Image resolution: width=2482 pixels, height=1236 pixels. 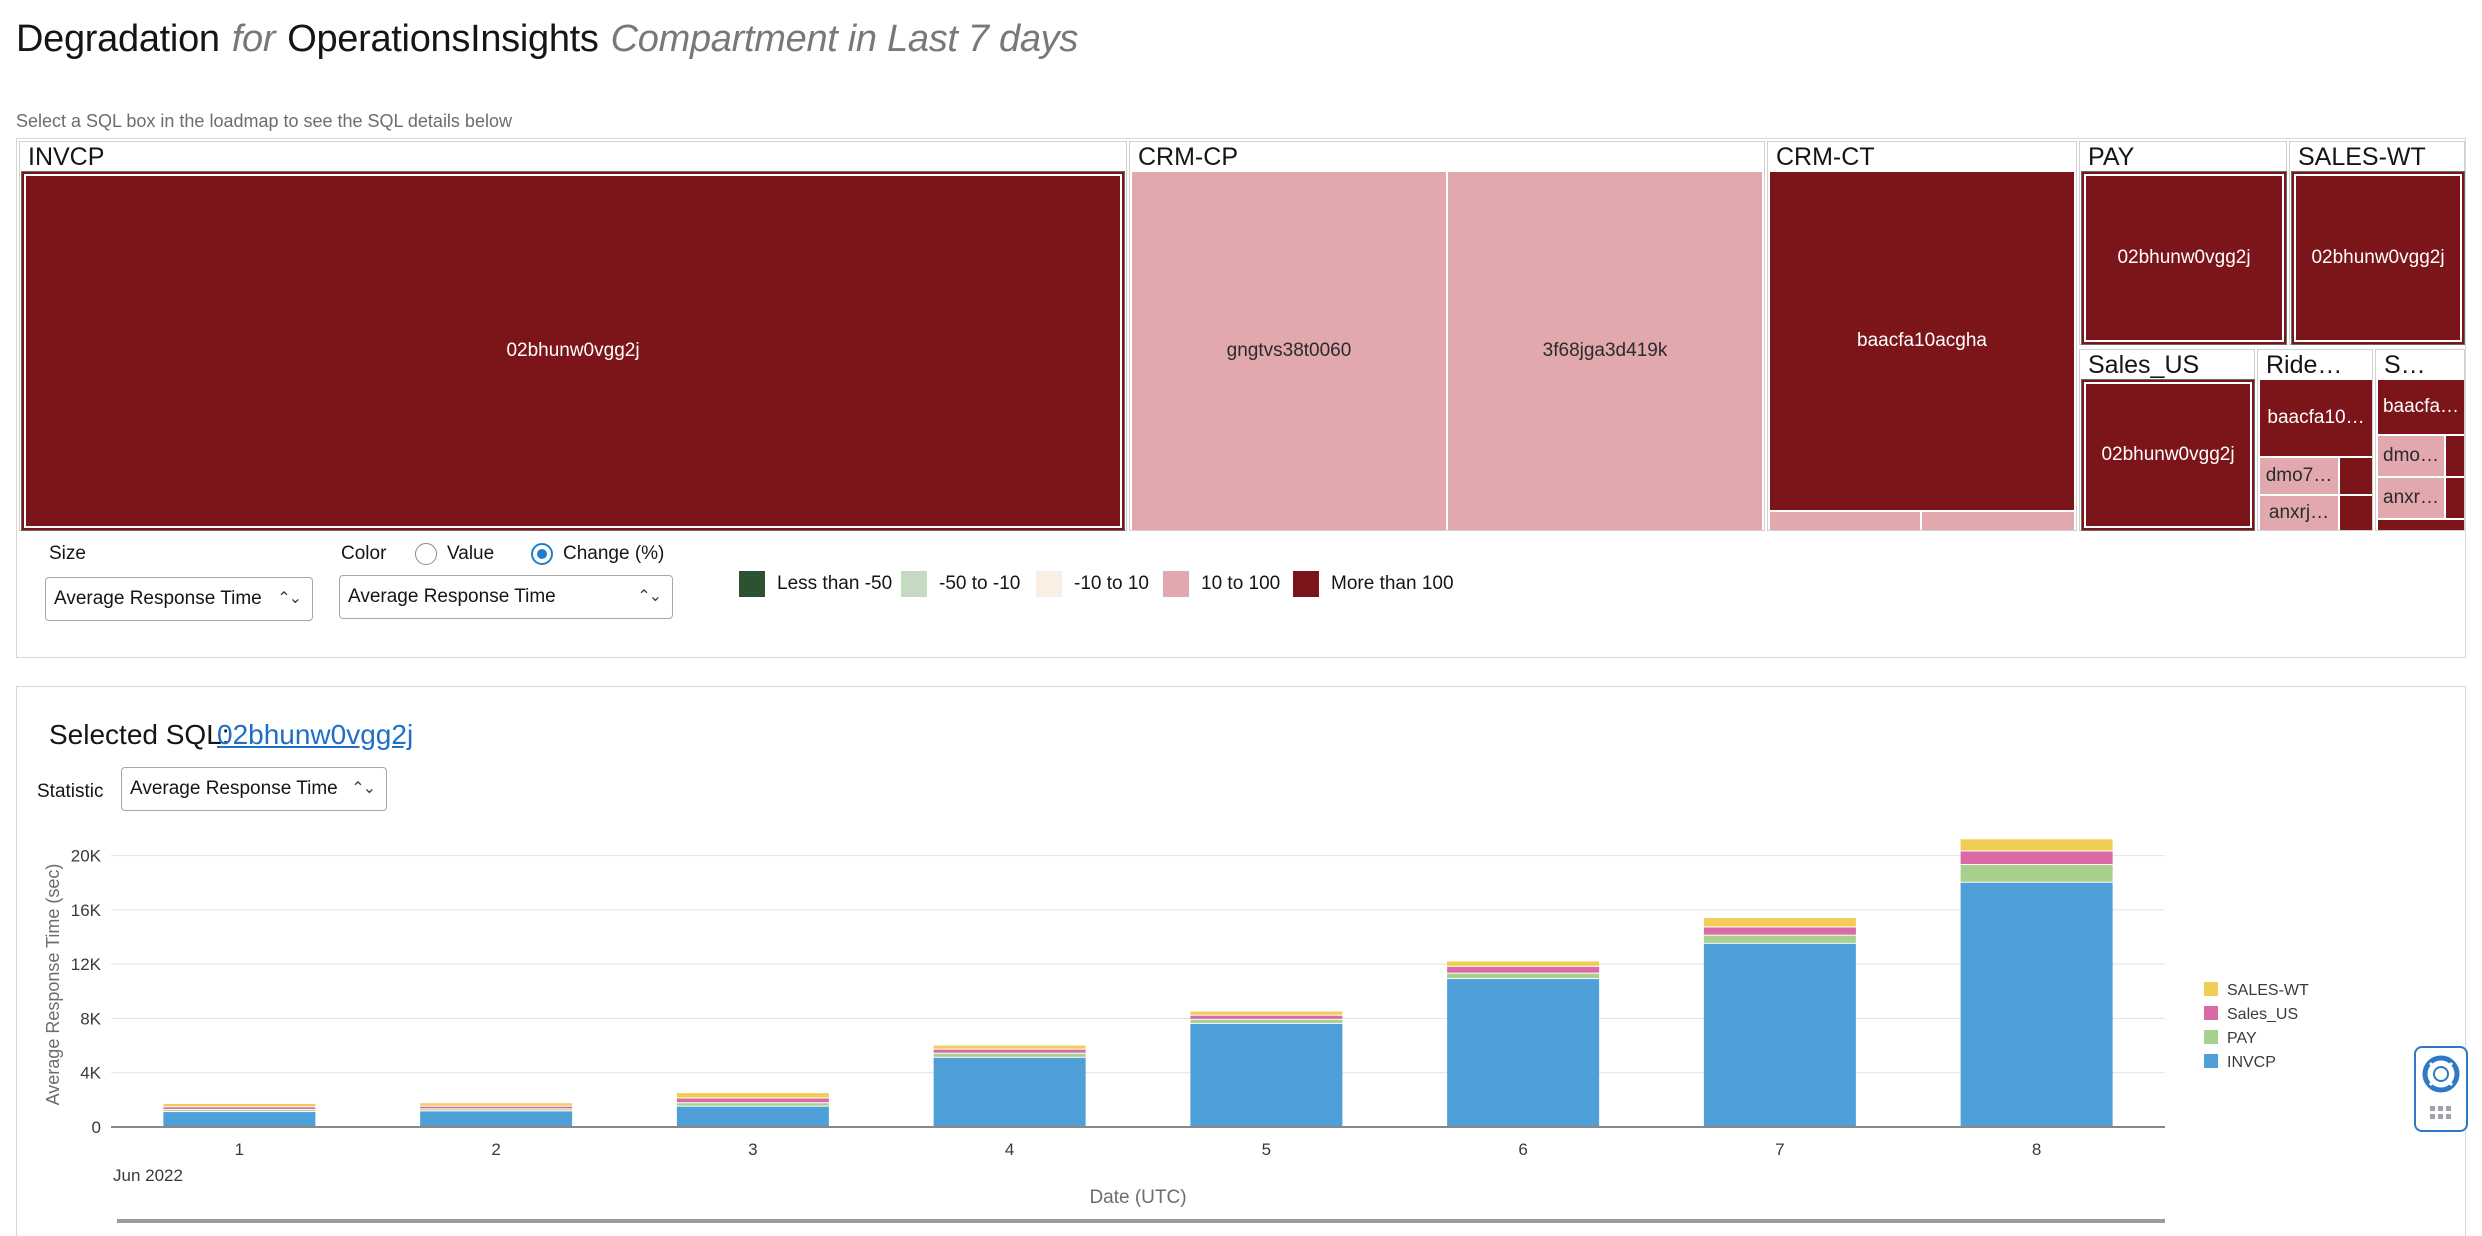 I want to click on y-tick-label: 8K, so click(x=90, y=1018).